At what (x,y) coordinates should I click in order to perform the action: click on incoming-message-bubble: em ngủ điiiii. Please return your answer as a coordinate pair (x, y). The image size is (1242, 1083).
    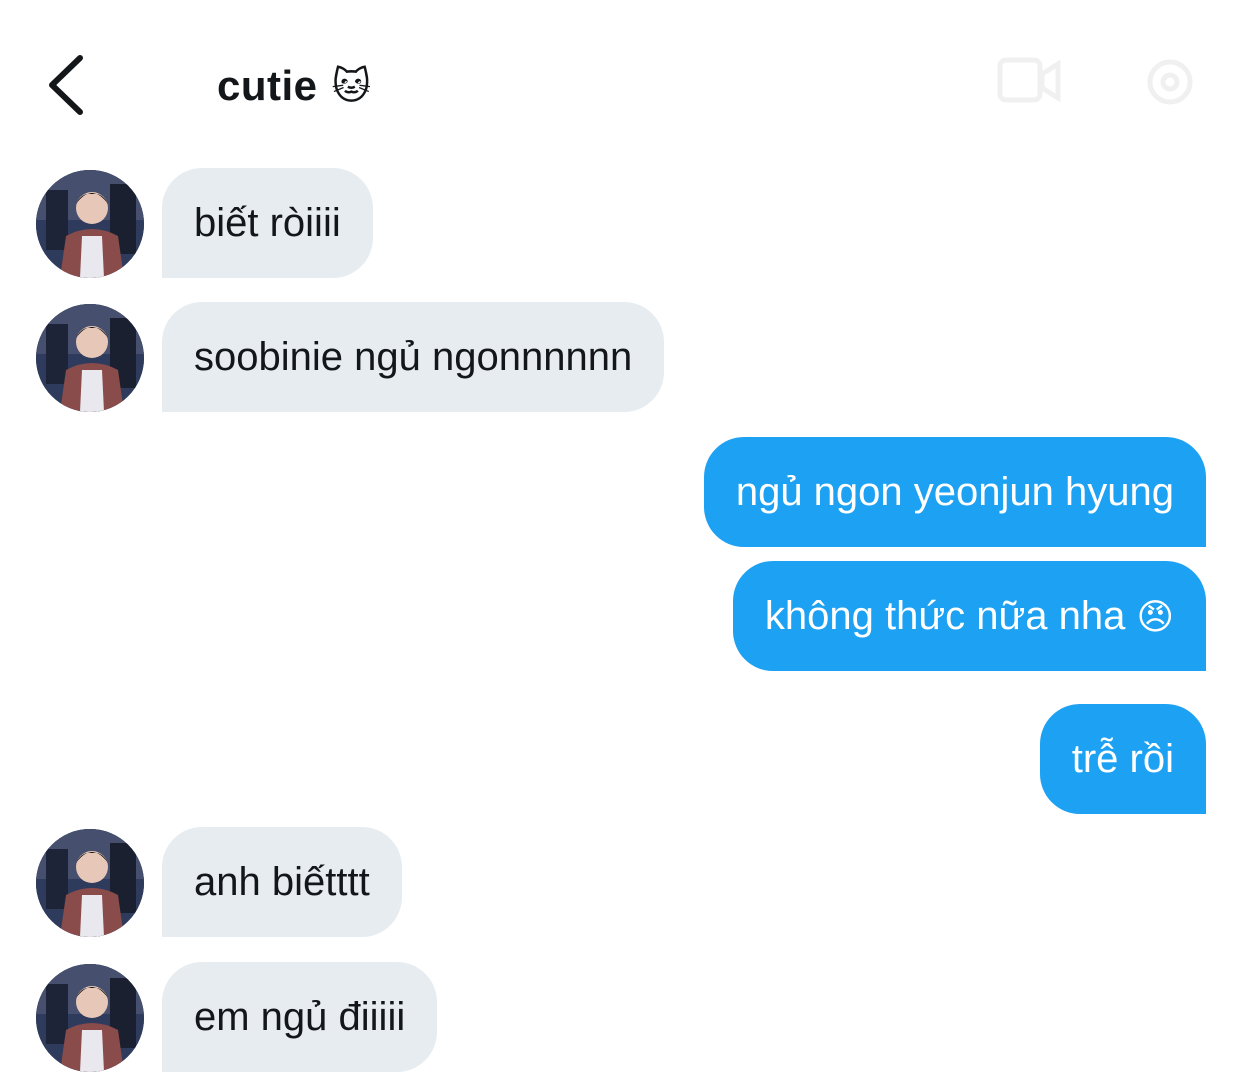
    Looking at the image, I should click on (300, 1017).